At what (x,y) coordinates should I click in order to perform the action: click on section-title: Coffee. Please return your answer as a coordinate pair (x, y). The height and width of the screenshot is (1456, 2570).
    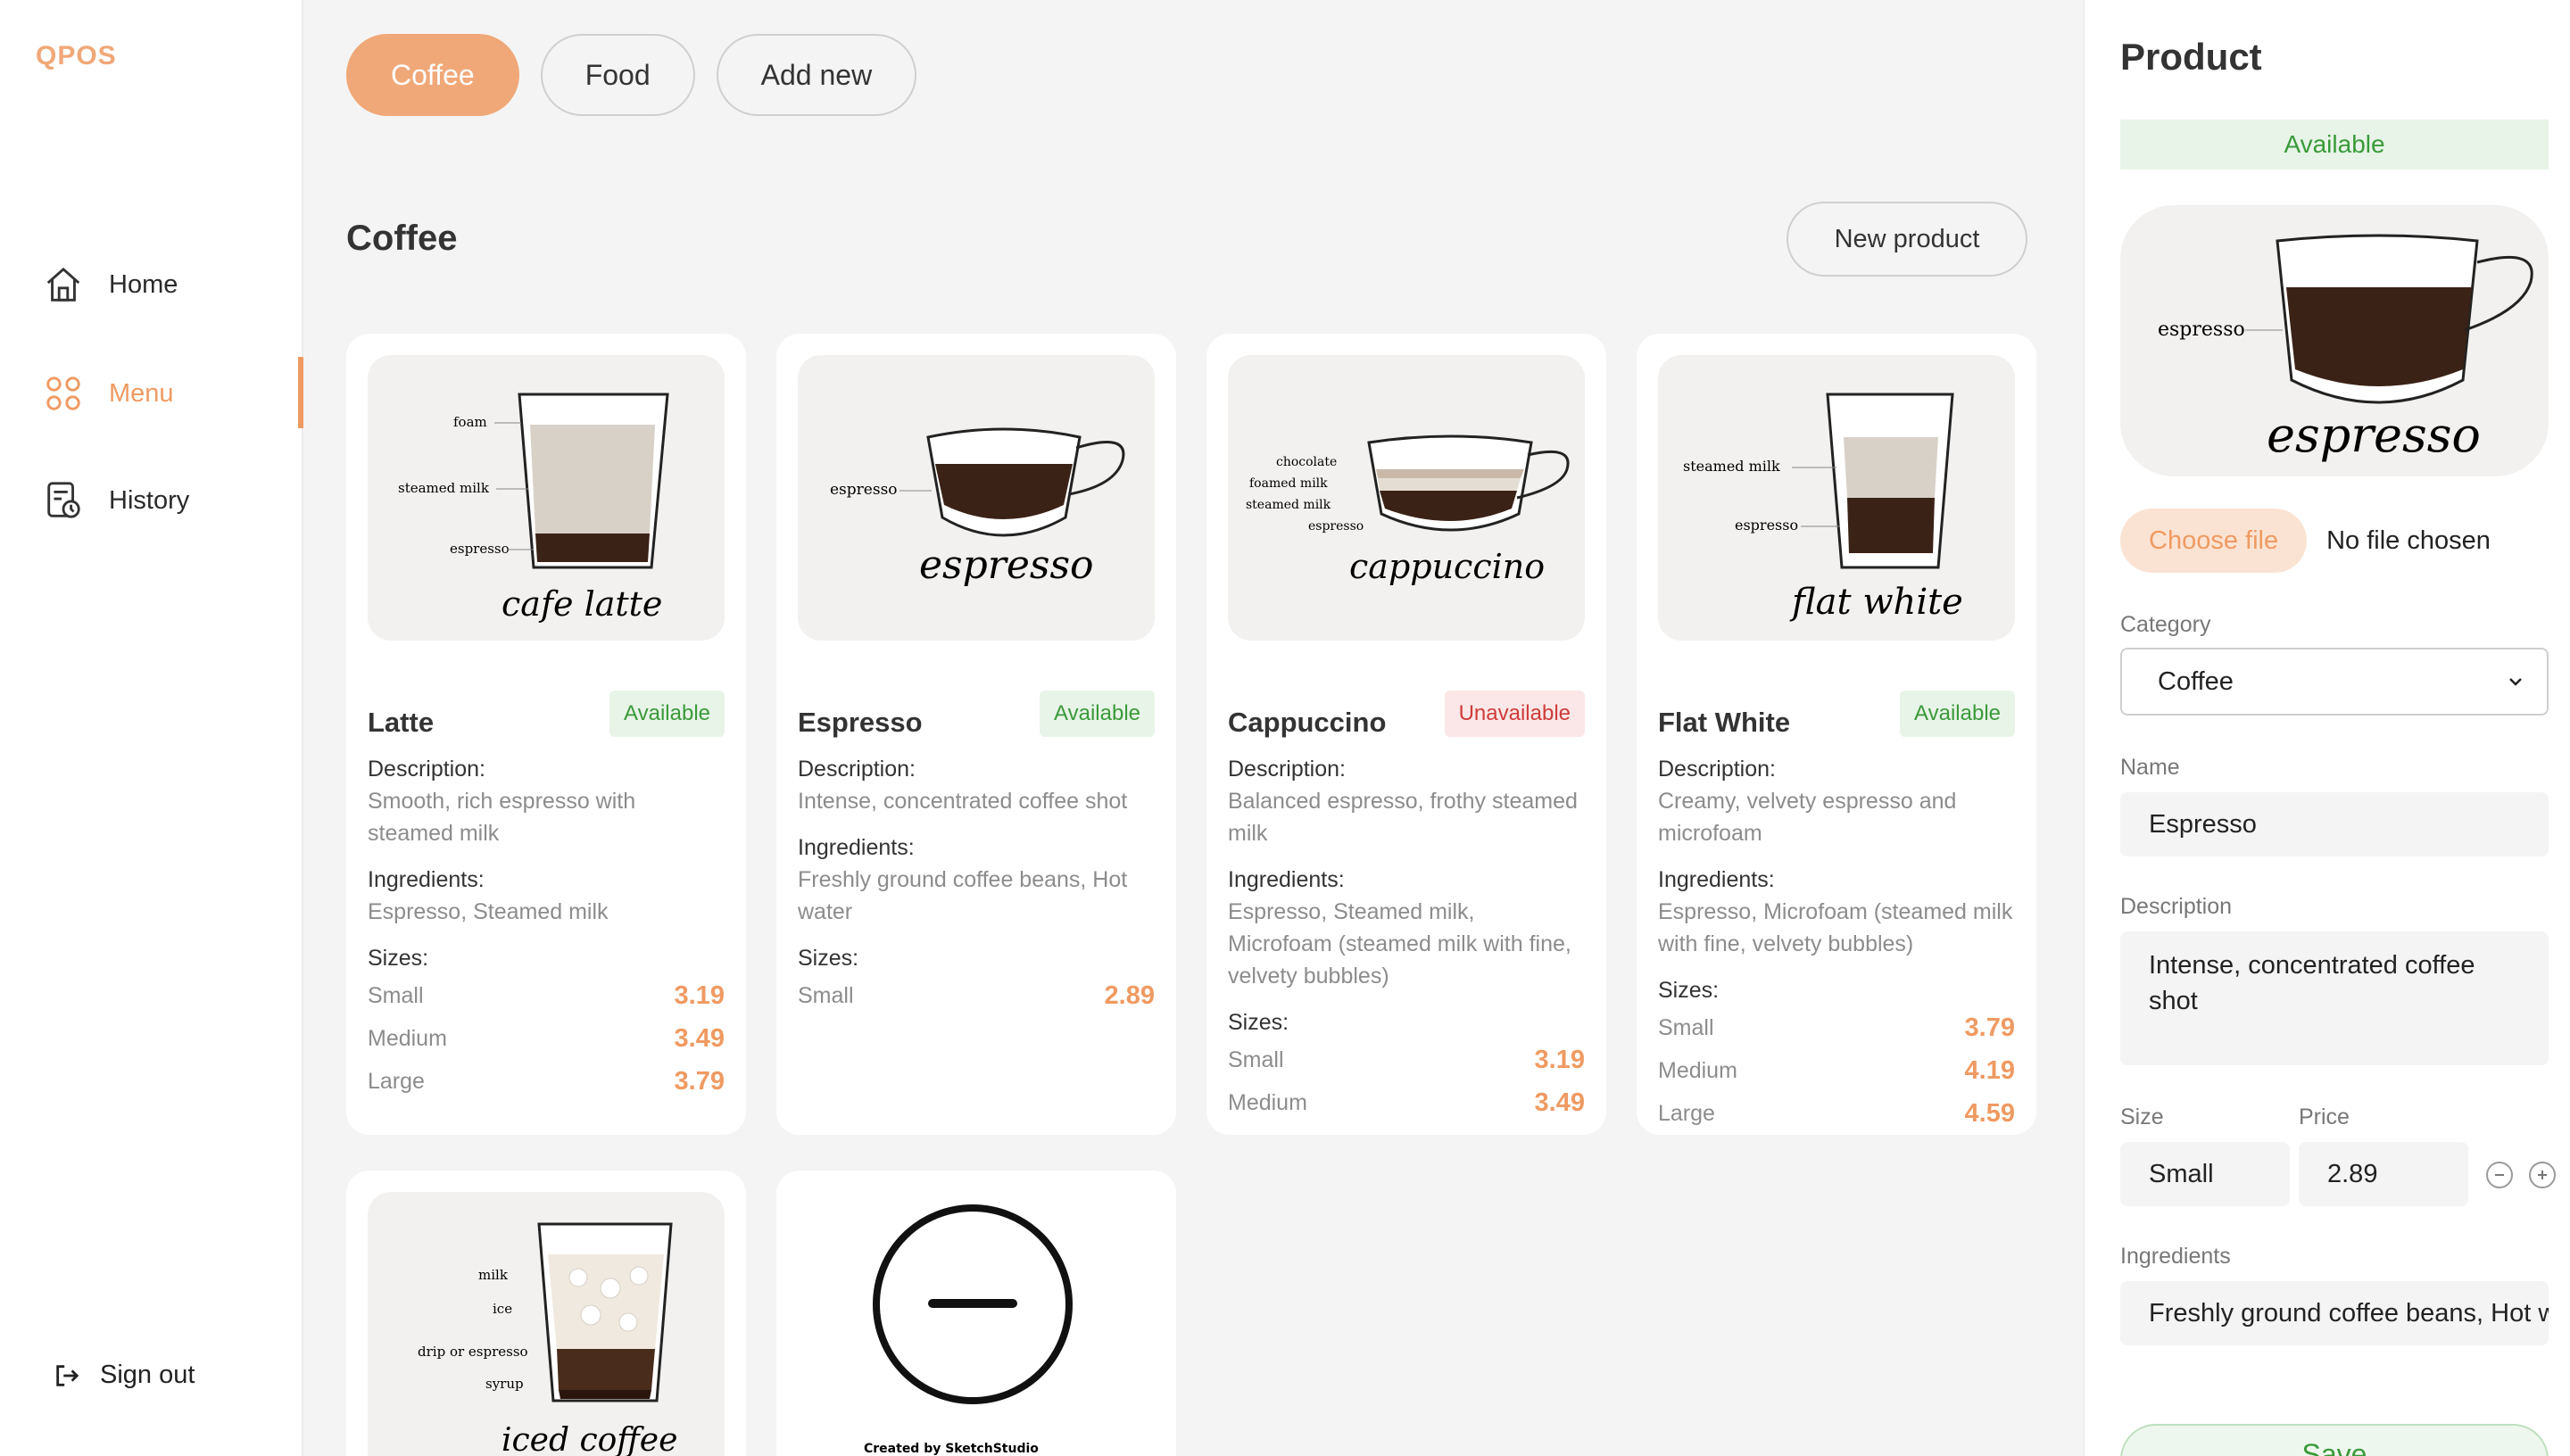
    Looking at the image, I should click on (402, 238).